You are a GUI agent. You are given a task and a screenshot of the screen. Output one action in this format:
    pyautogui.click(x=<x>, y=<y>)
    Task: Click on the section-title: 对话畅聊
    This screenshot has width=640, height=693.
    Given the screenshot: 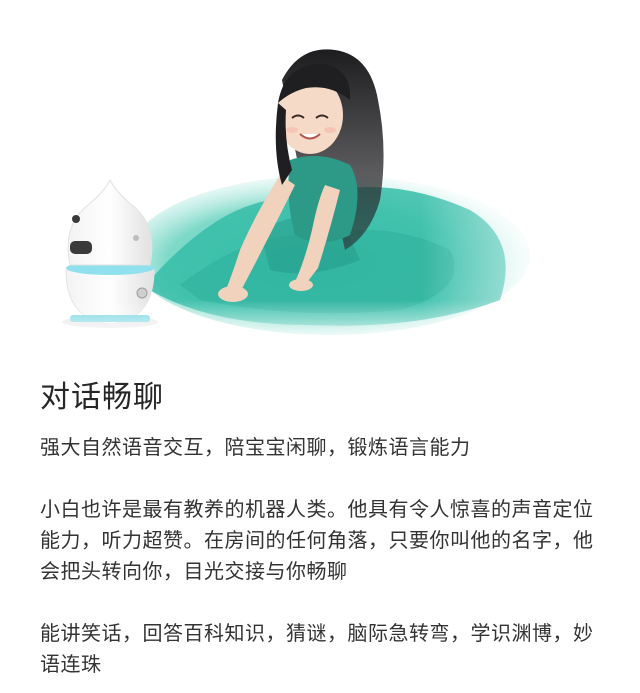 What is the action you would take?
    pyautogui.click(x=102, y=397)
    